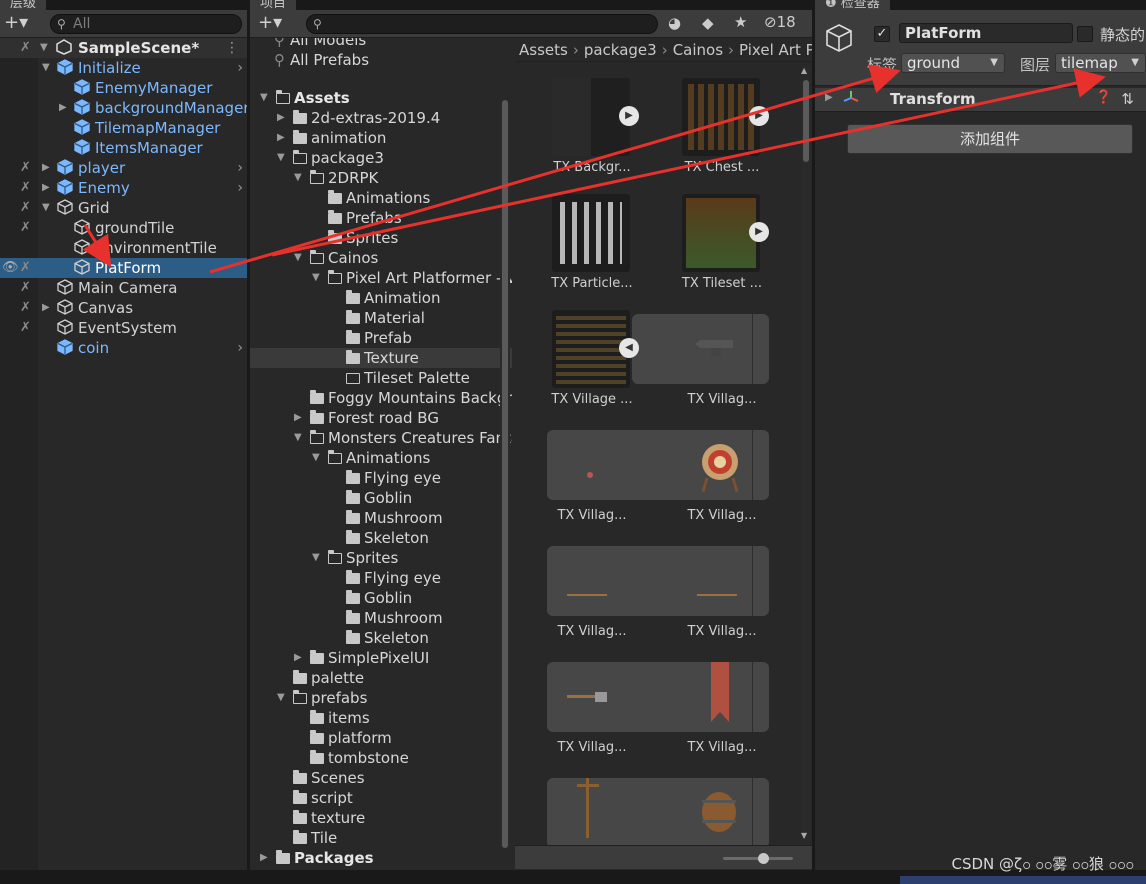  I want to click on folder-item: script, so click(381, 798).